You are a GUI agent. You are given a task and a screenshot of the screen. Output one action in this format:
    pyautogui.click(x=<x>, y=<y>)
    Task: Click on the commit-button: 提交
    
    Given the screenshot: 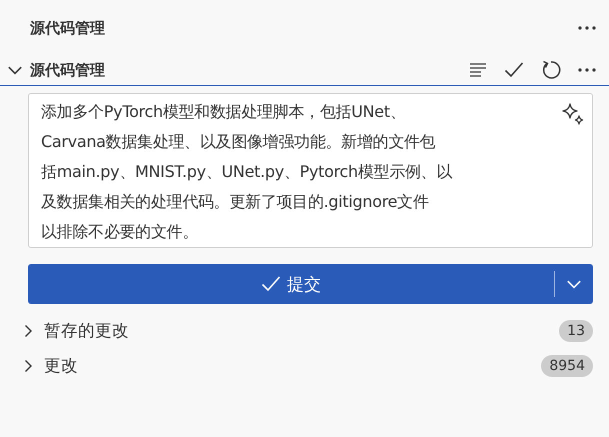 What is the action you would take?
    pyautogui.click(x=291, y=284)
    